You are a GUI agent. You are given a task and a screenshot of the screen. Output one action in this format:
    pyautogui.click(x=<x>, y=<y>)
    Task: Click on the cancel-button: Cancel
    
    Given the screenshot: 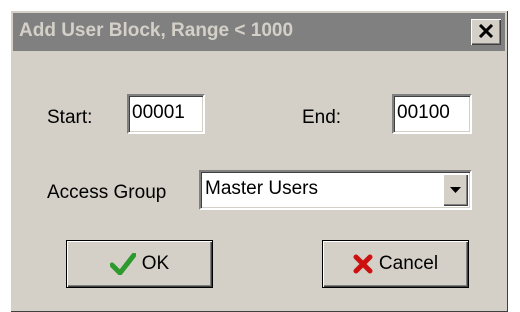 What is the action you would take?
    pyautogui.click(x=395, y=264)
    